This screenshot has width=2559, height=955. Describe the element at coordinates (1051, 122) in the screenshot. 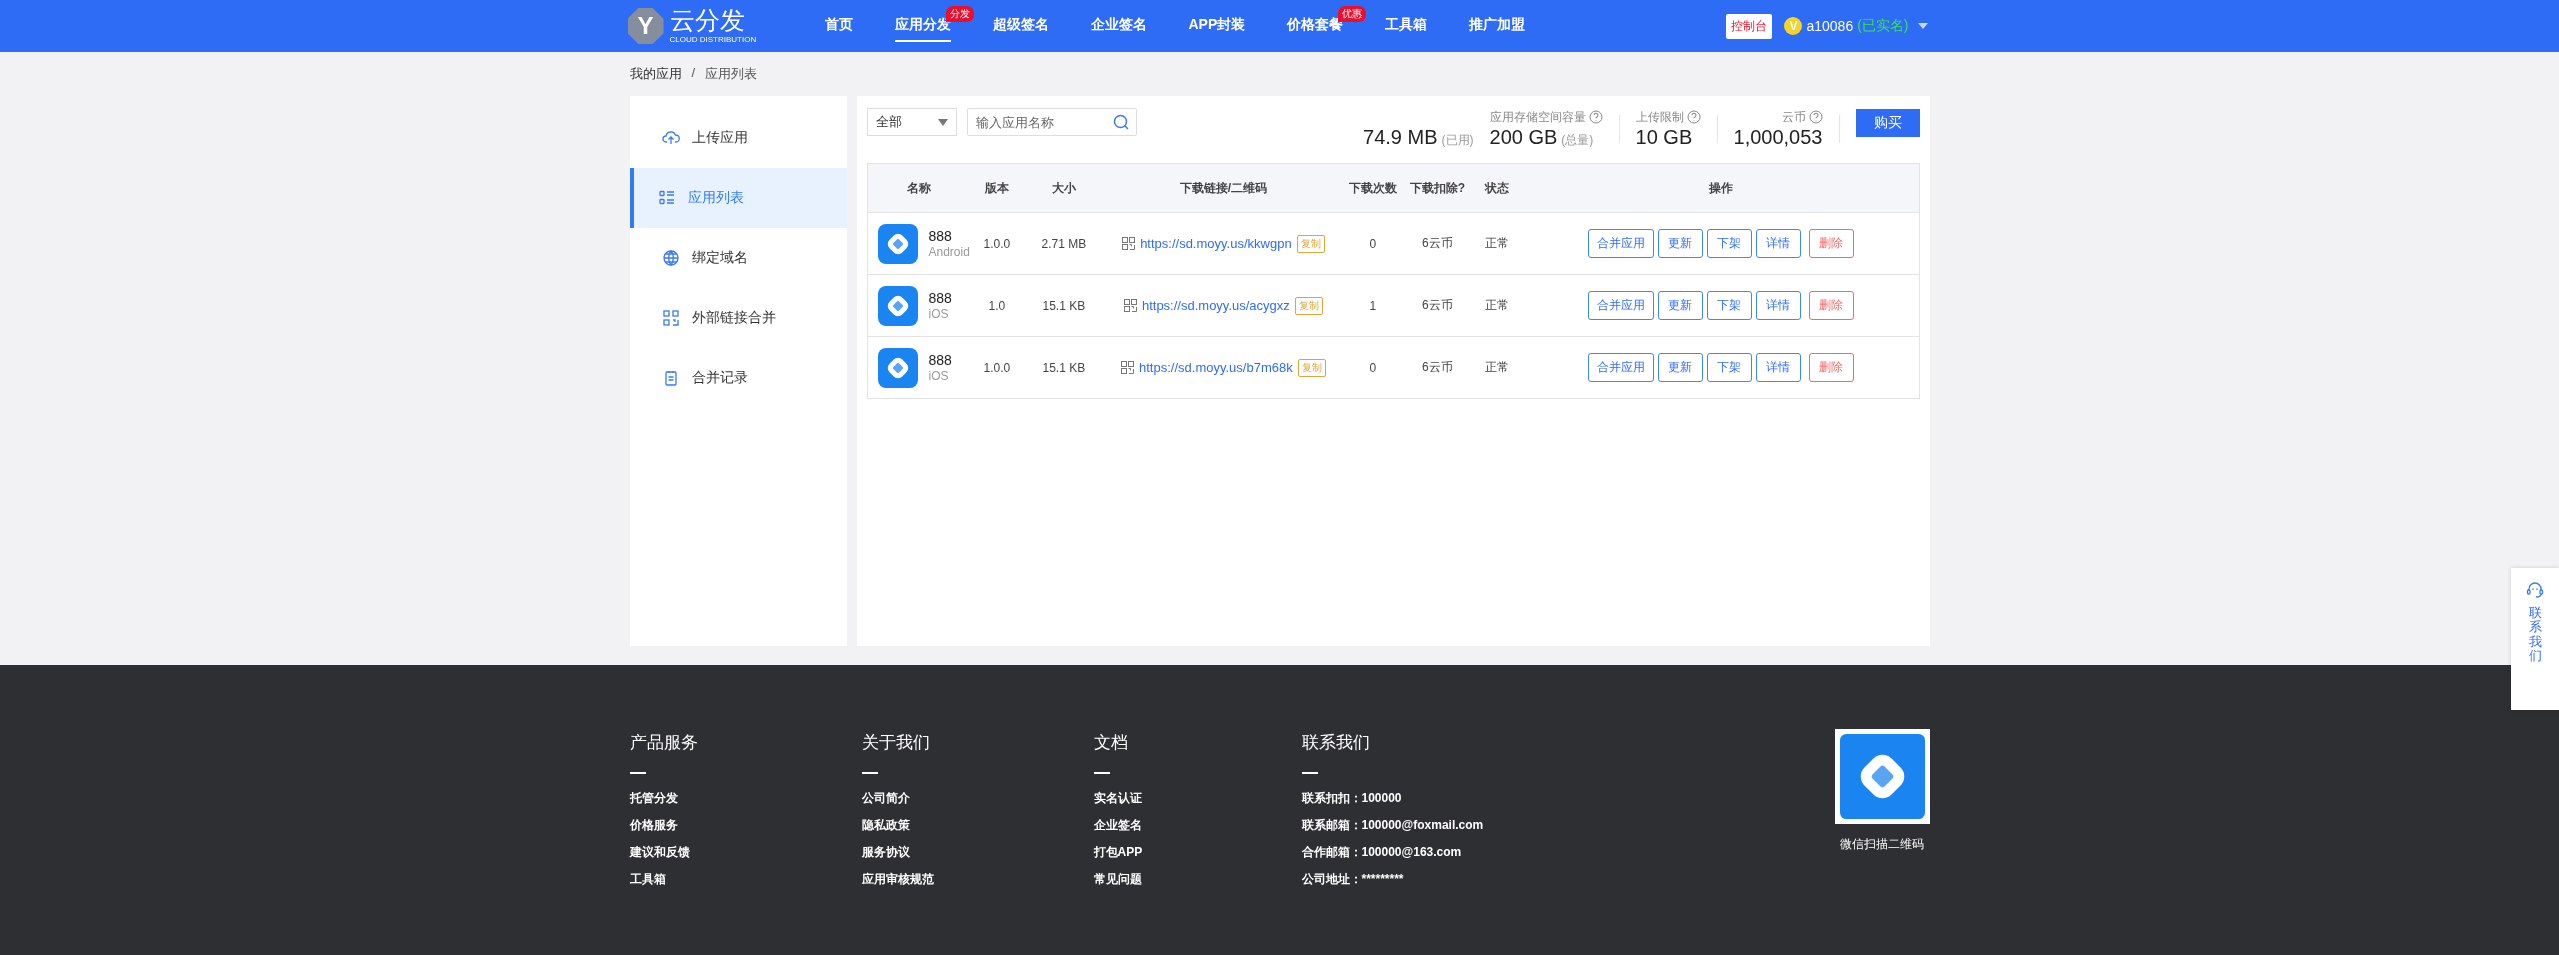

I see `search-field: 输入应用名称` at that location.